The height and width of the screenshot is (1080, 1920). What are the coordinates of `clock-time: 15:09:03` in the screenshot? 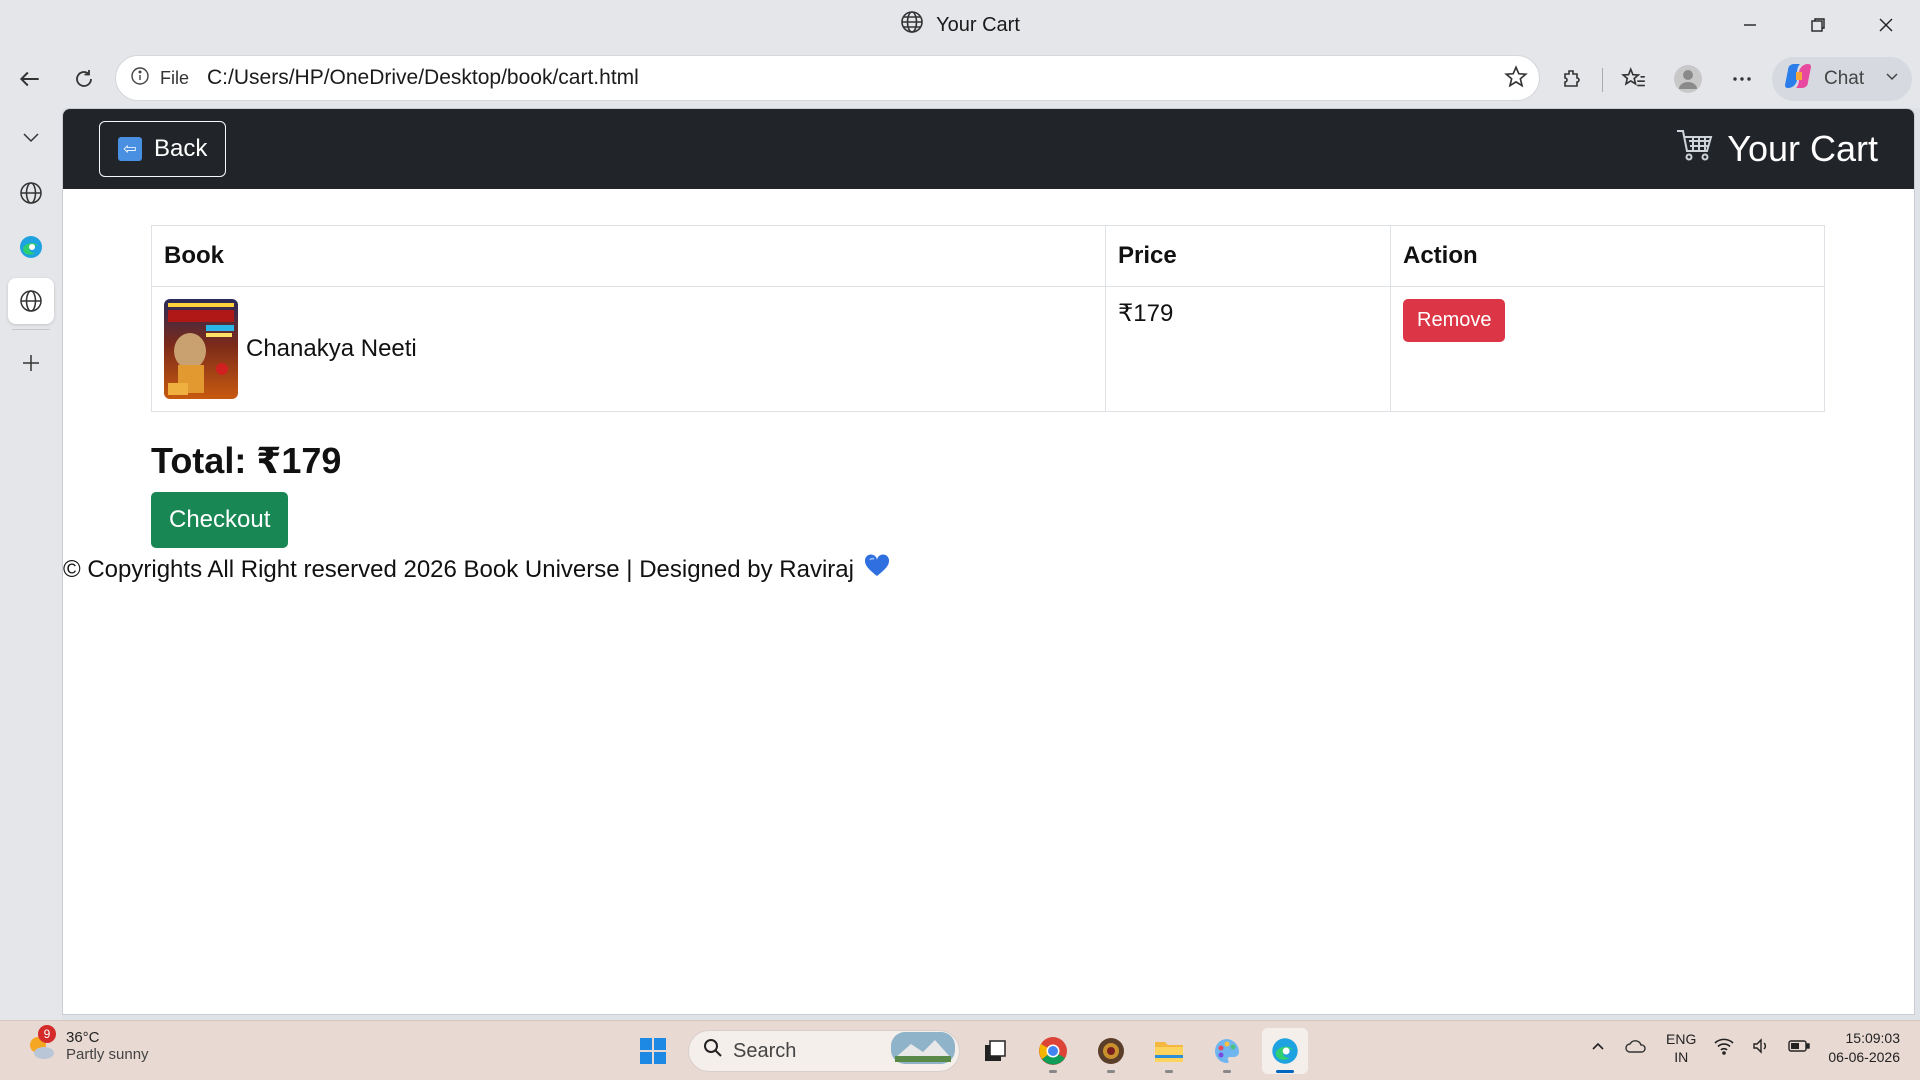 It's located at (1873, 1038).